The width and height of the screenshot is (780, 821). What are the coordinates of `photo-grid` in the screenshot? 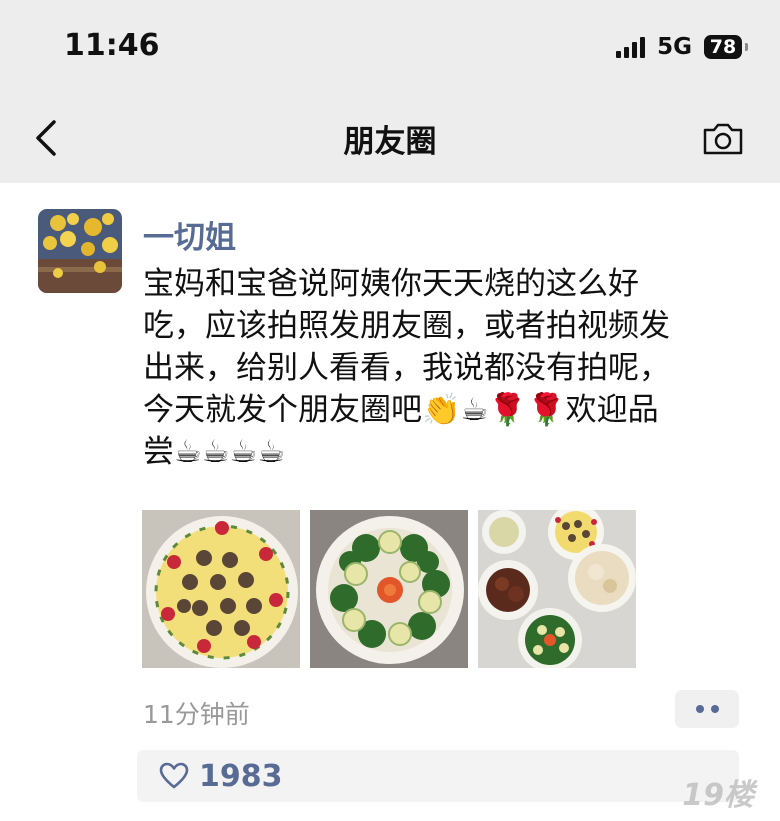 It's located at (389, 589).